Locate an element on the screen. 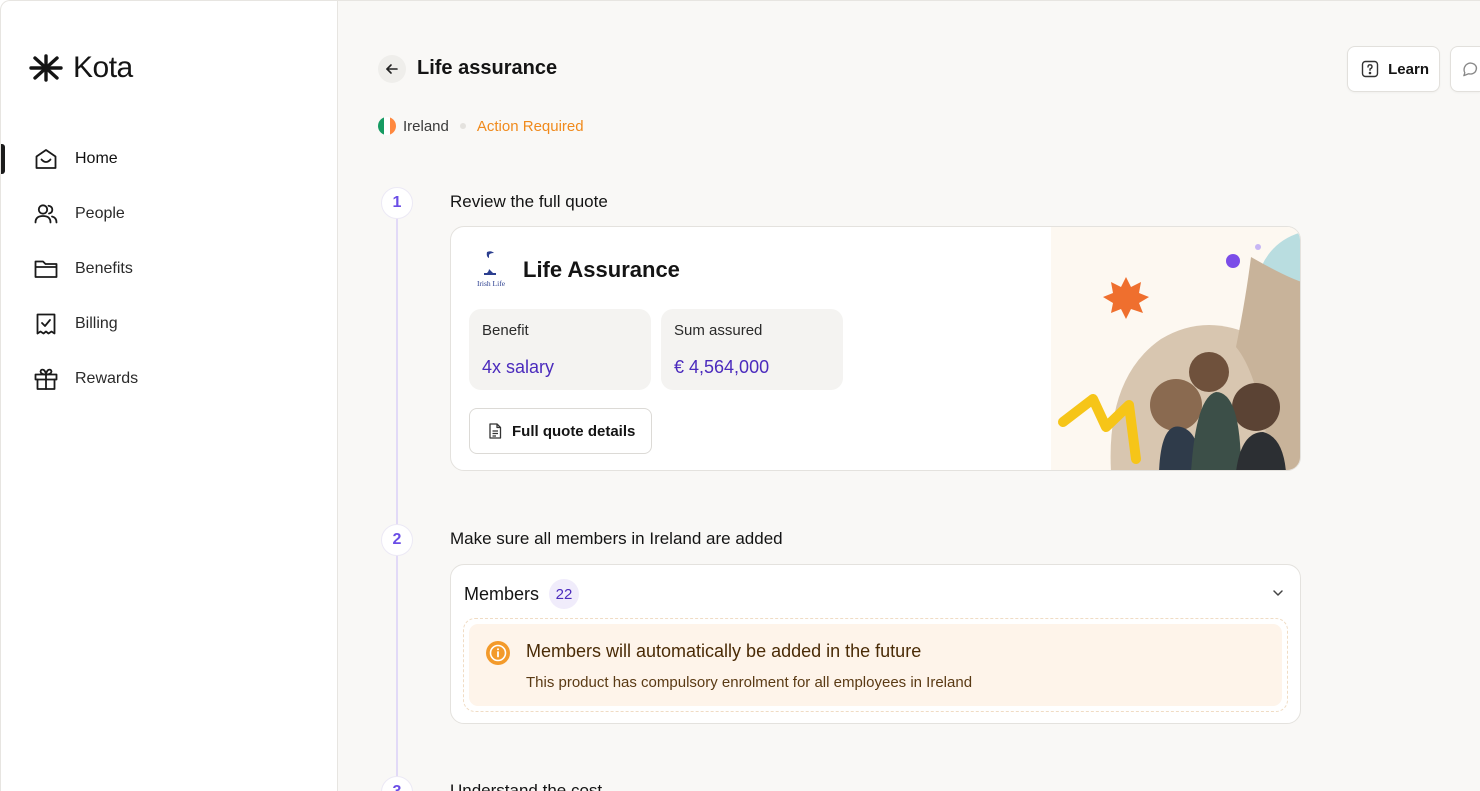 The width and height of the screenshot is (1480, 791). benefit-stat: Benefit 4x salary is located at coordinates (560, 349).